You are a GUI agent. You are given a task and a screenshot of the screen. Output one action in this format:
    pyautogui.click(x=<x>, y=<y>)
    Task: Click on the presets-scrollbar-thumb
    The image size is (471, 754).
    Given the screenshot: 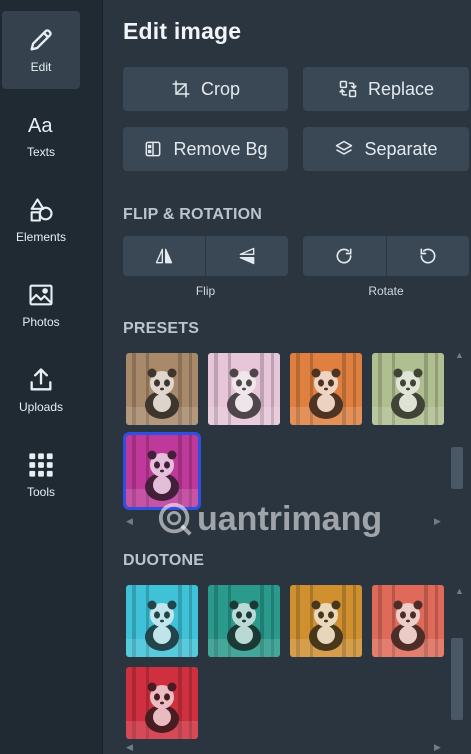 What is the action you would take?
    pyautogui.click(x=457, y=468)
    